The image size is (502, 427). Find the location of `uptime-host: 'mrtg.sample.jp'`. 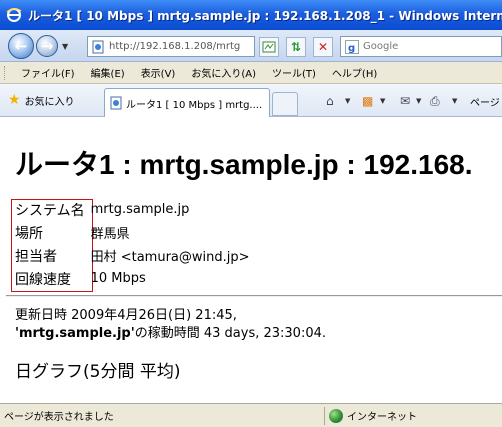

uptime-host: 'mrtg.sample.jp' is located at coordinates (75, 333).